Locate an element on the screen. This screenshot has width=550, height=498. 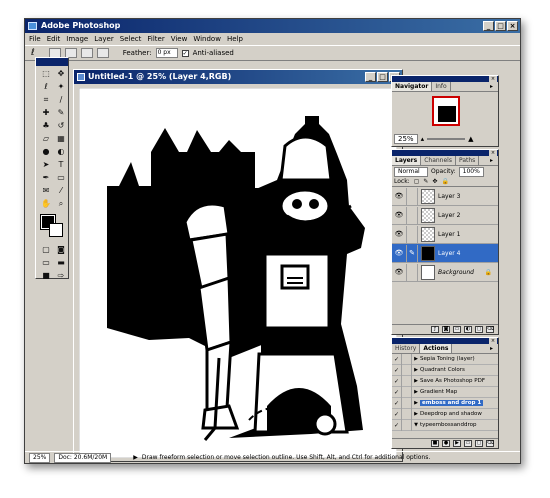
lock-transparency-icon: ▢ is located at coordinates (417, 181).